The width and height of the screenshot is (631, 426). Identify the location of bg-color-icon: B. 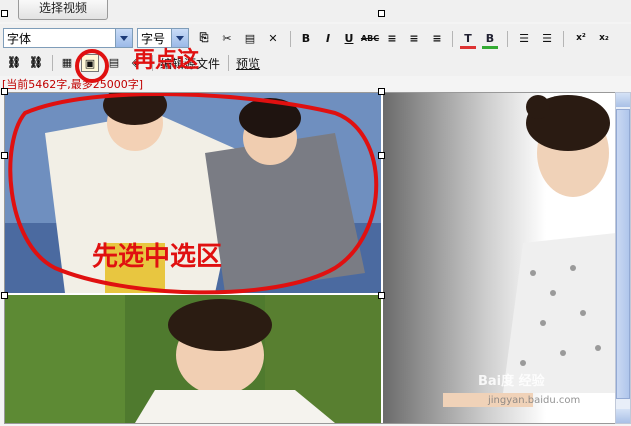
(490, 39).